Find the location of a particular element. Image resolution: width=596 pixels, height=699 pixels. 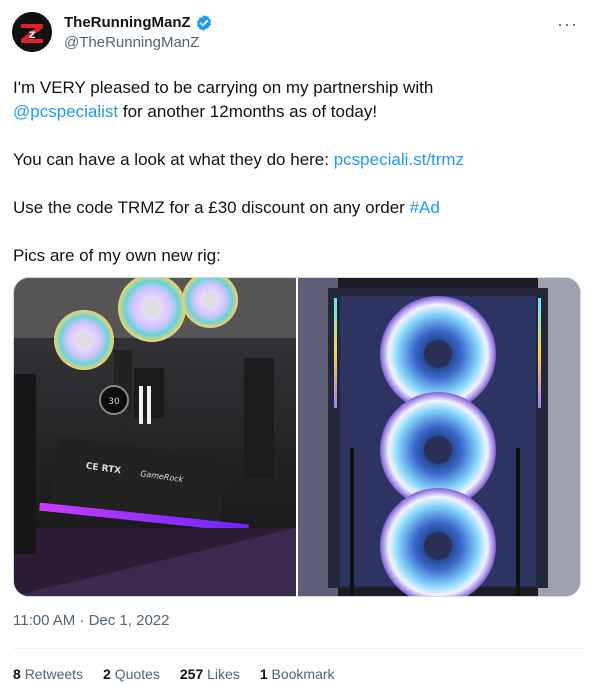

avatar: Z is located at coordinates (32, 32).